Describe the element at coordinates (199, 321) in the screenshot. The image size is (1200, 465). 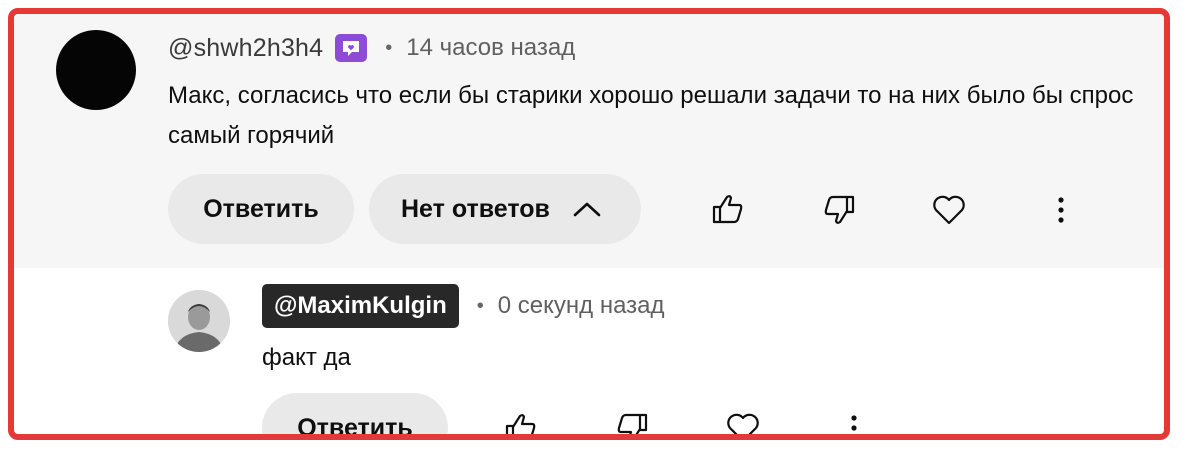
I see `reply-author-avatar` at that location.